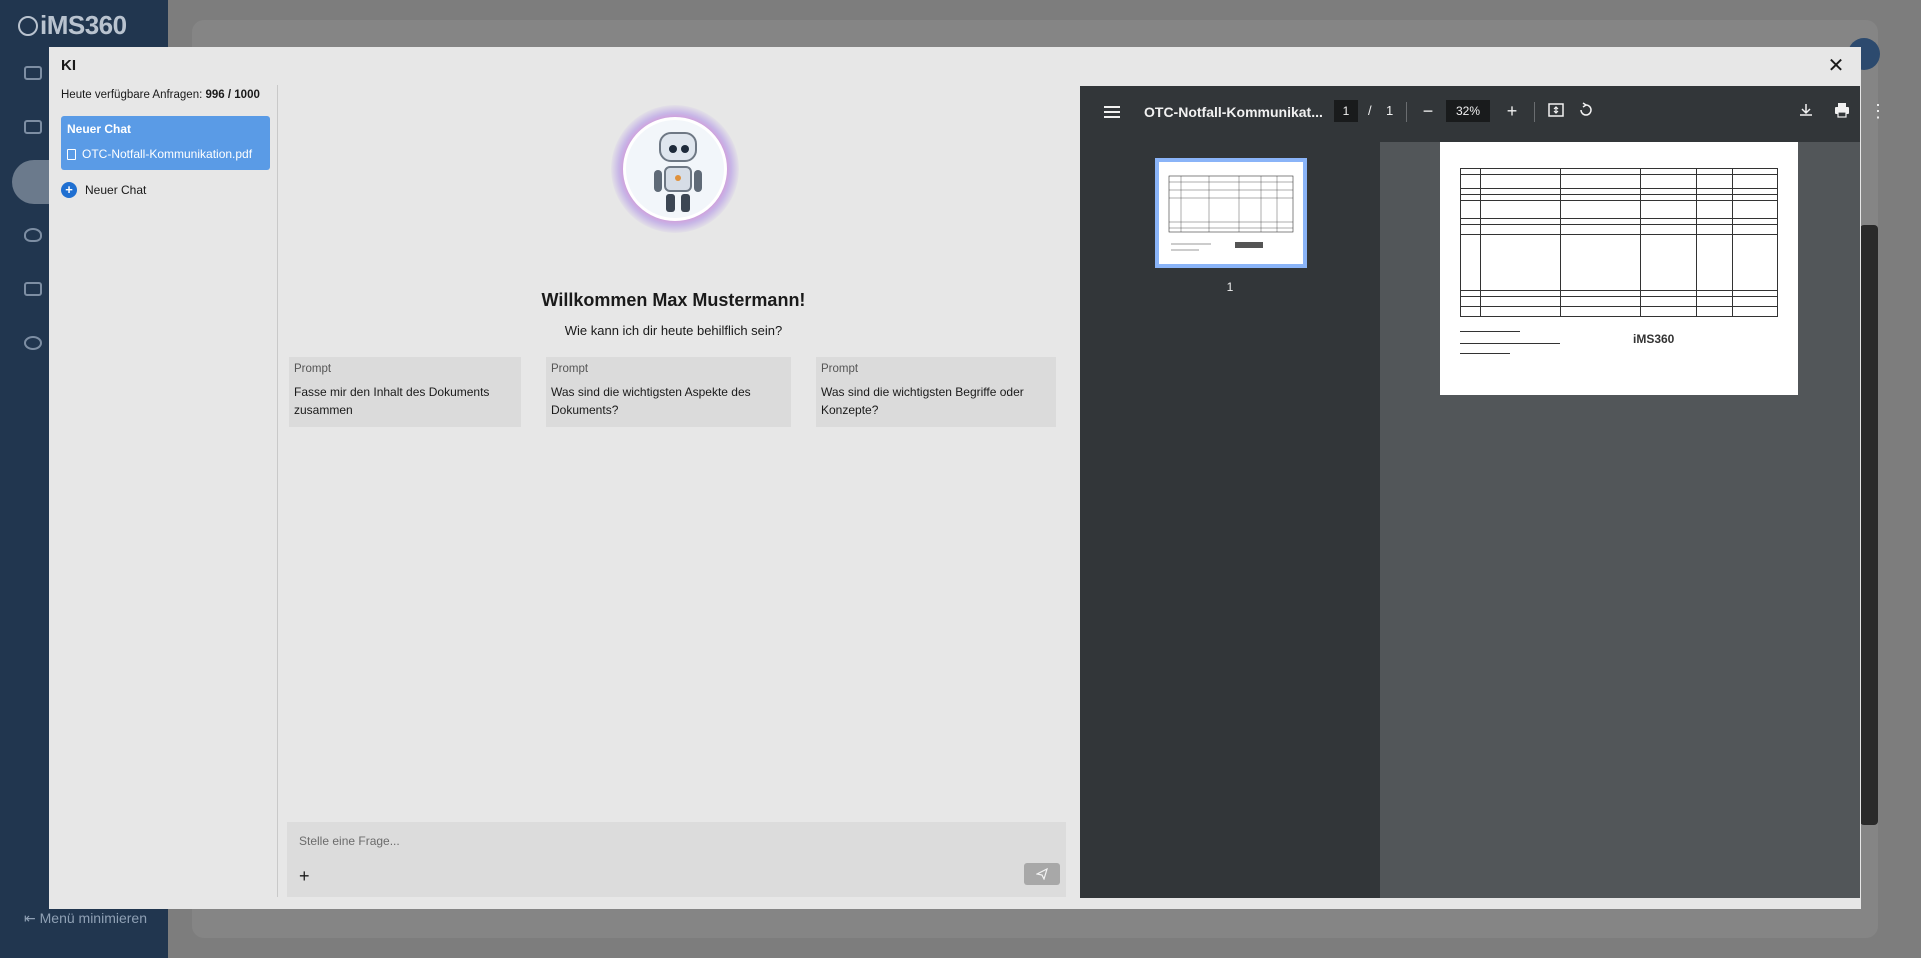  I want to click on pdf-page: iMS360, so click(1619, 268).